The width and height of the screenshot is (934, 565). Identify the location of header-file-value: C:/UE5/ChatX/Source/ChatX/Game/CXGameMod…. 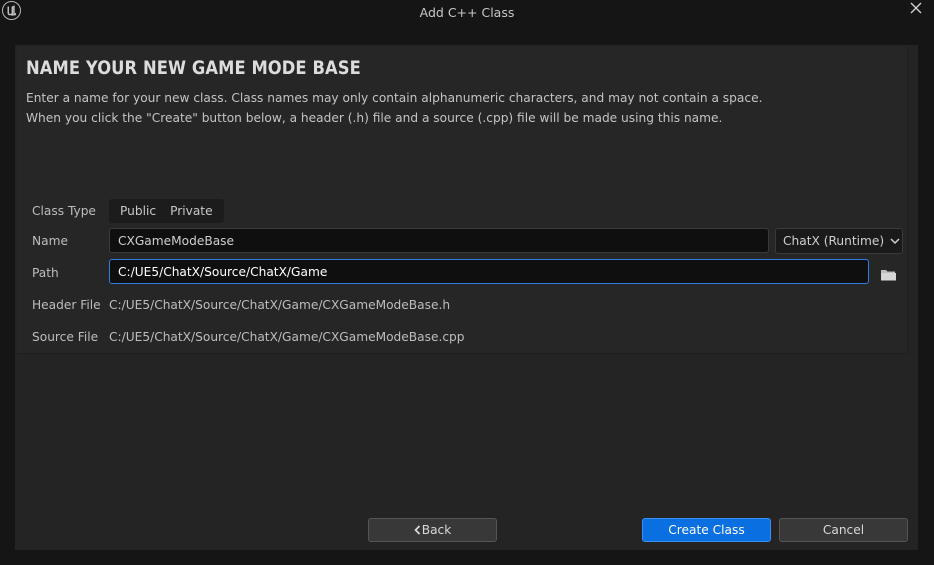
(280, 305).